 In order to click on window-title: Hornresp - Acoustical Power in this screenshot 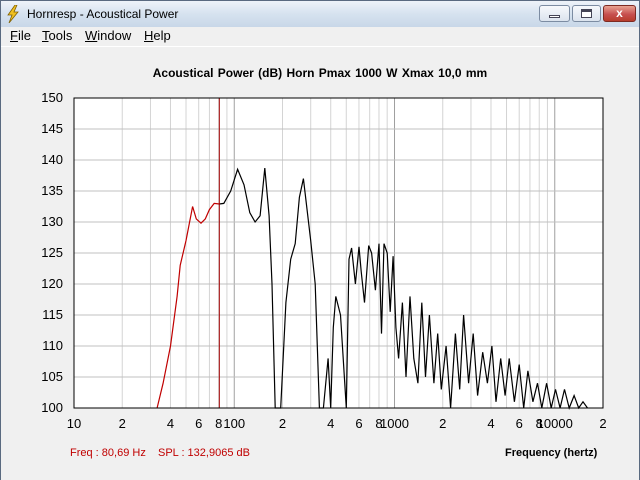, I will do `click(103, 14)`.